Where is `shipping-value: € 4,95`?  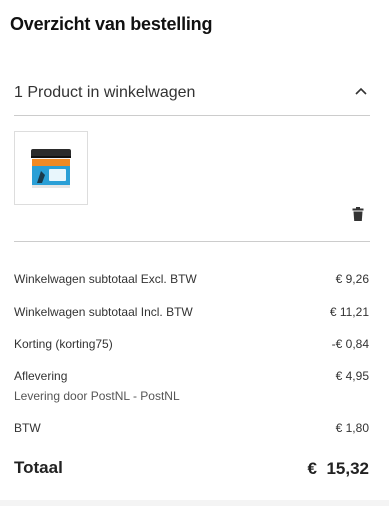 shipping-value: € 4,95 is located at coordinates (352, 376).